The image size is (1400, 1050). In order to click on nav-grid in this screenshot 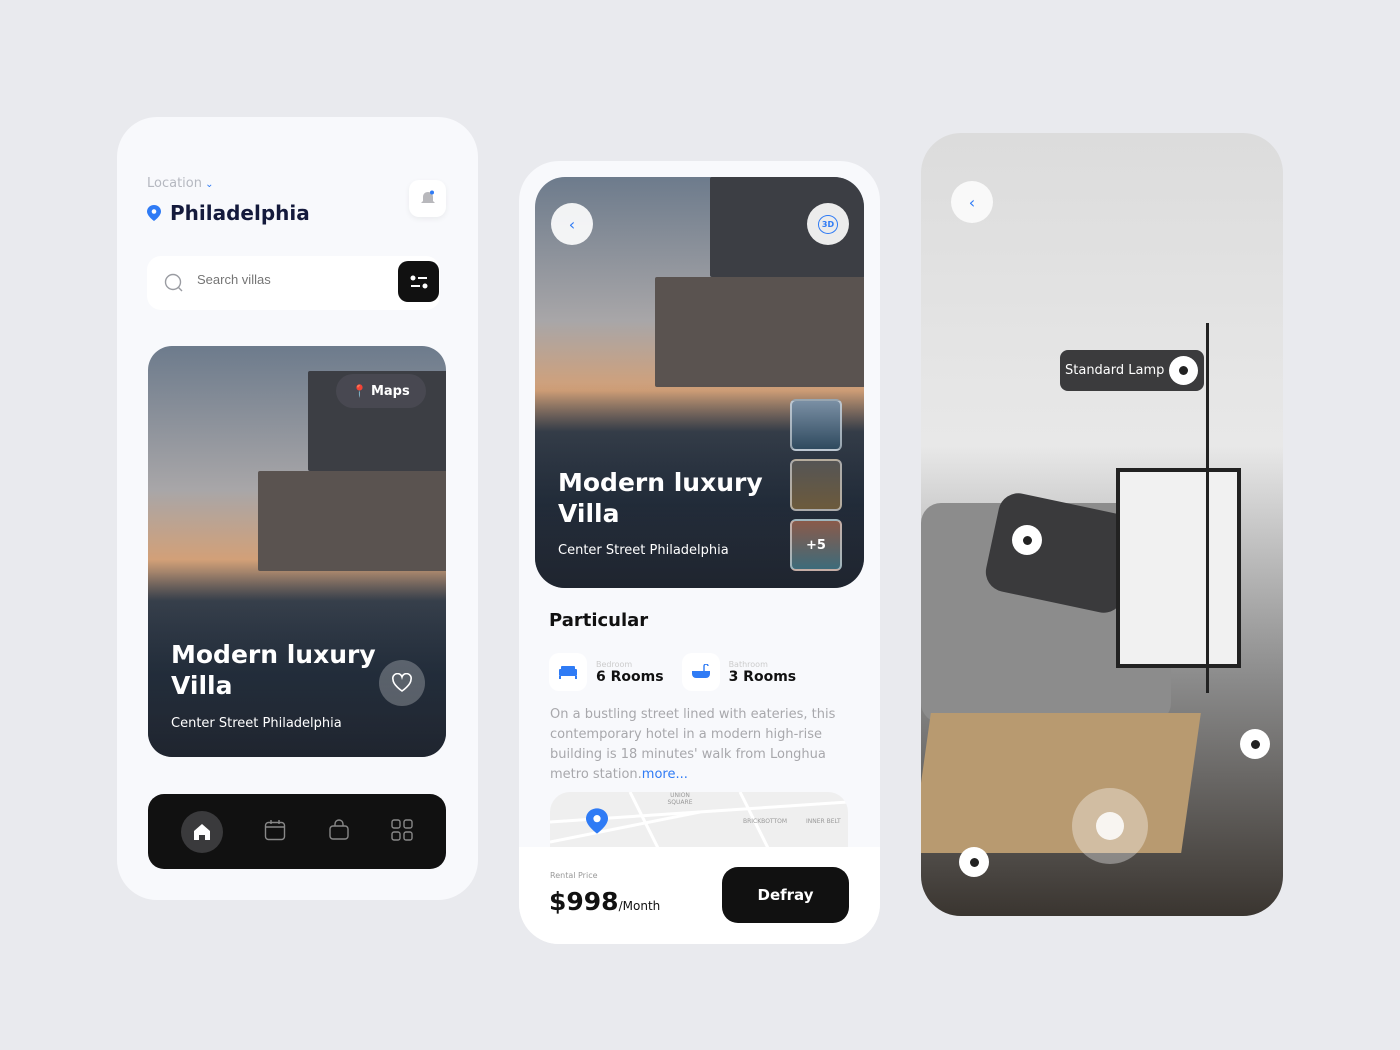, I will do `click(402, 831)`.